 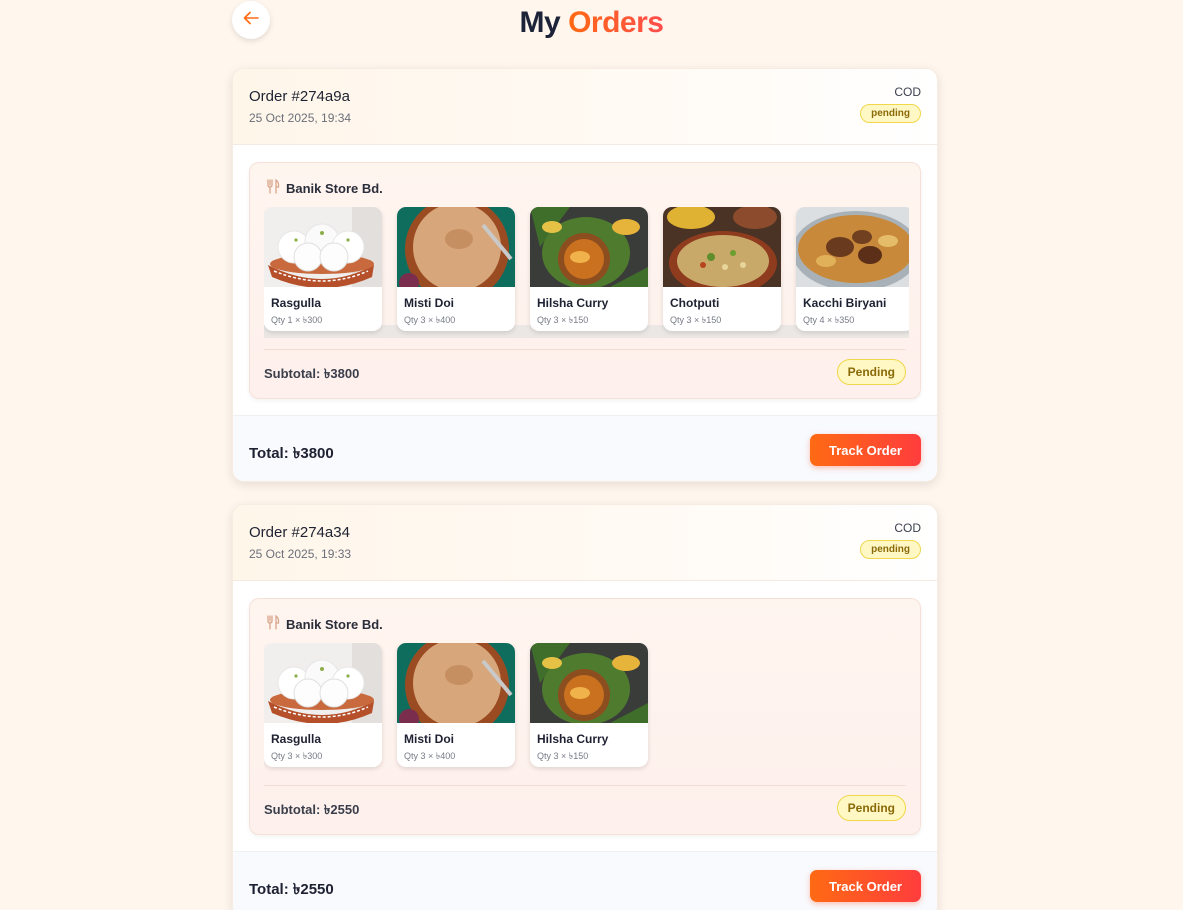 What do you see at coordinates (299, 96) in the screenshot?
I see `order-id: Order #274a9a` at bounding box center [299, 96].